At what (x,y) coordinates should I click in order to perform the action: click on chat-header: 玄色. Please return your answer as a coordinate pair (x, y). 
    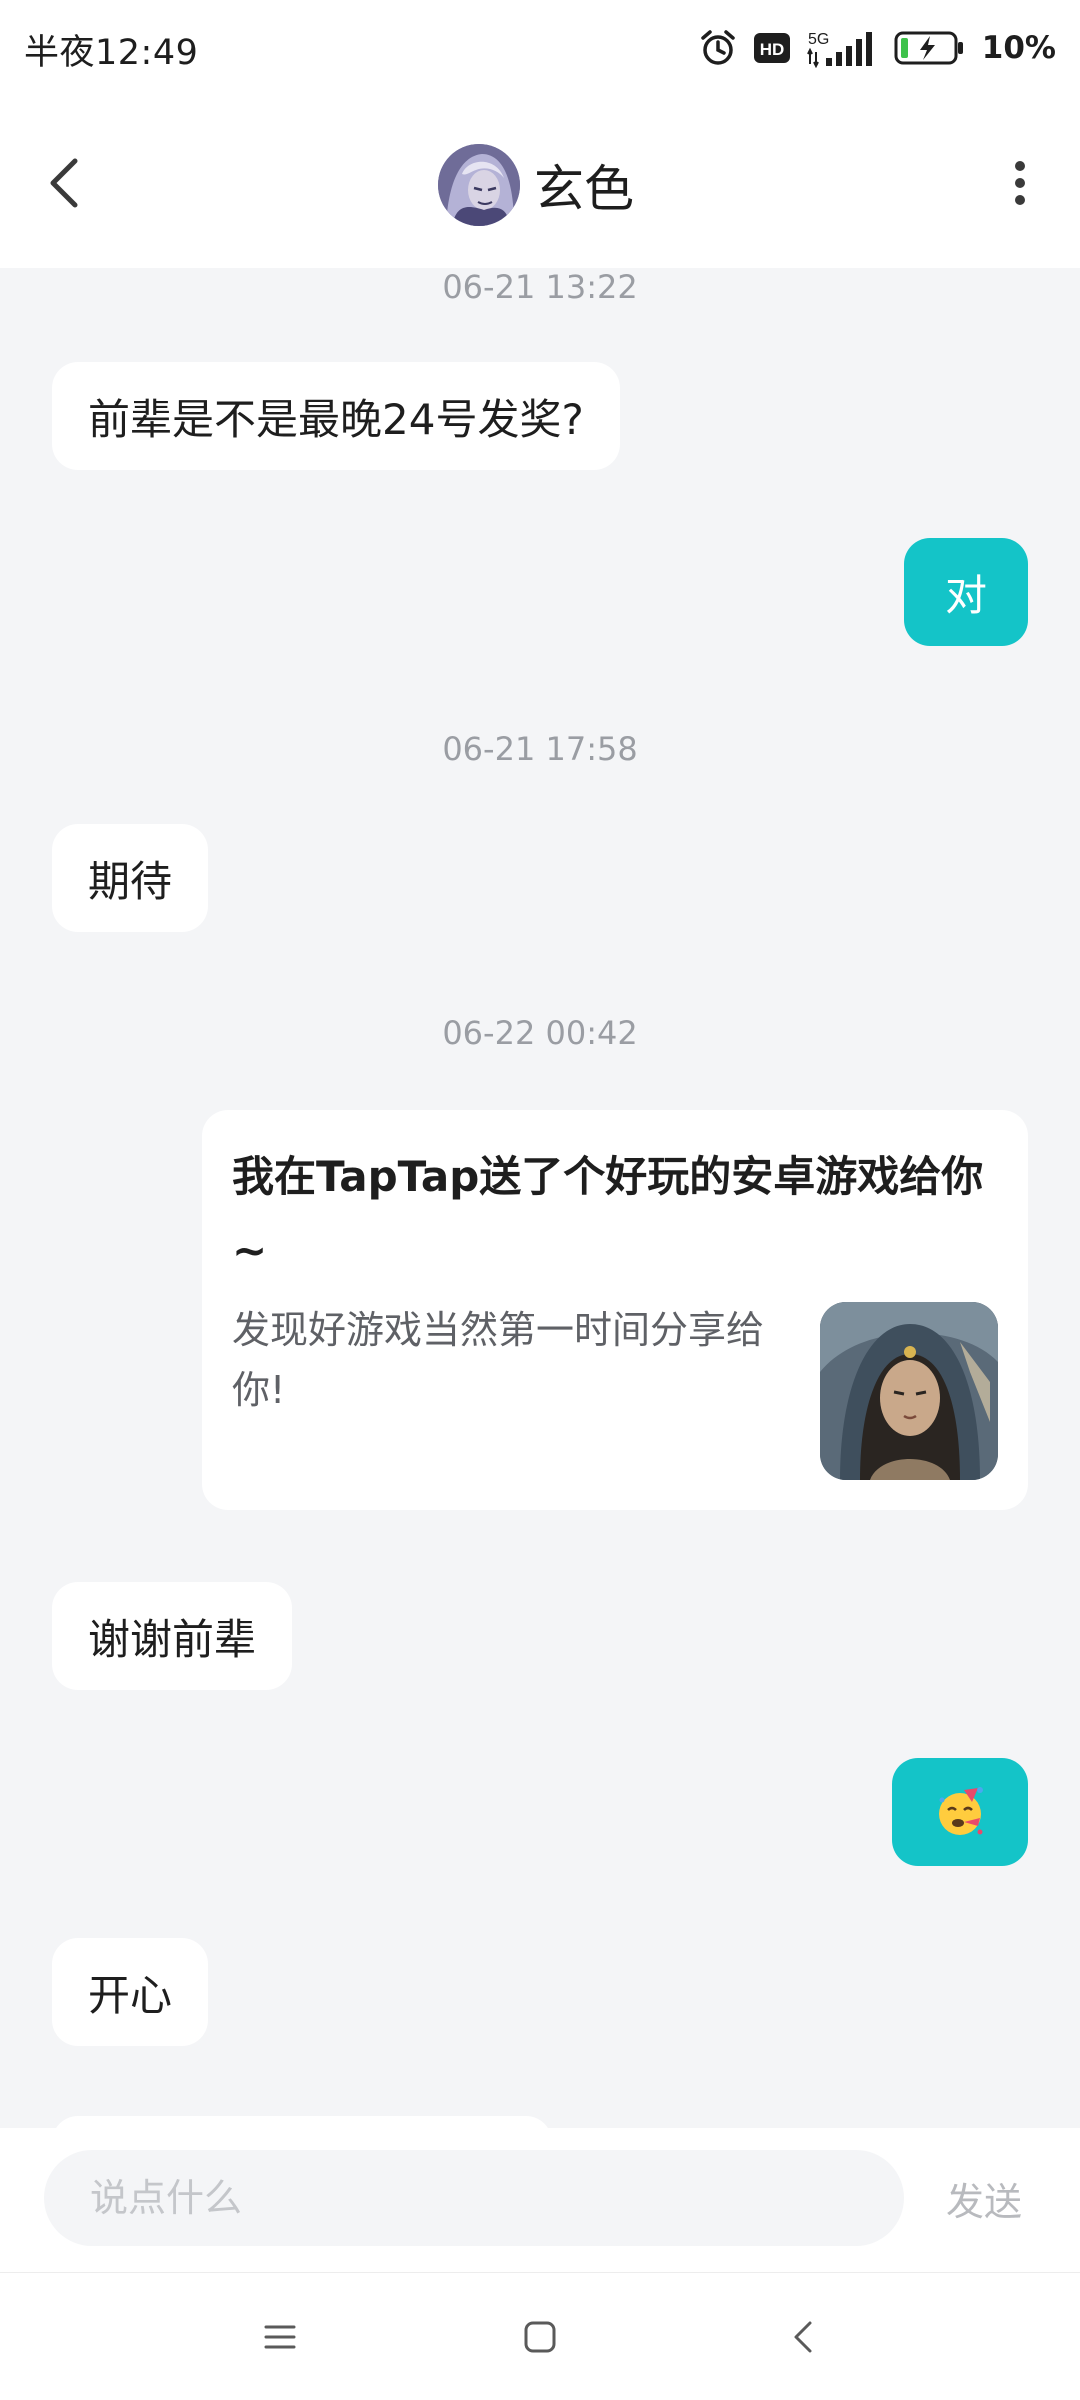
    Looking at the image, I should click on (540, 182).